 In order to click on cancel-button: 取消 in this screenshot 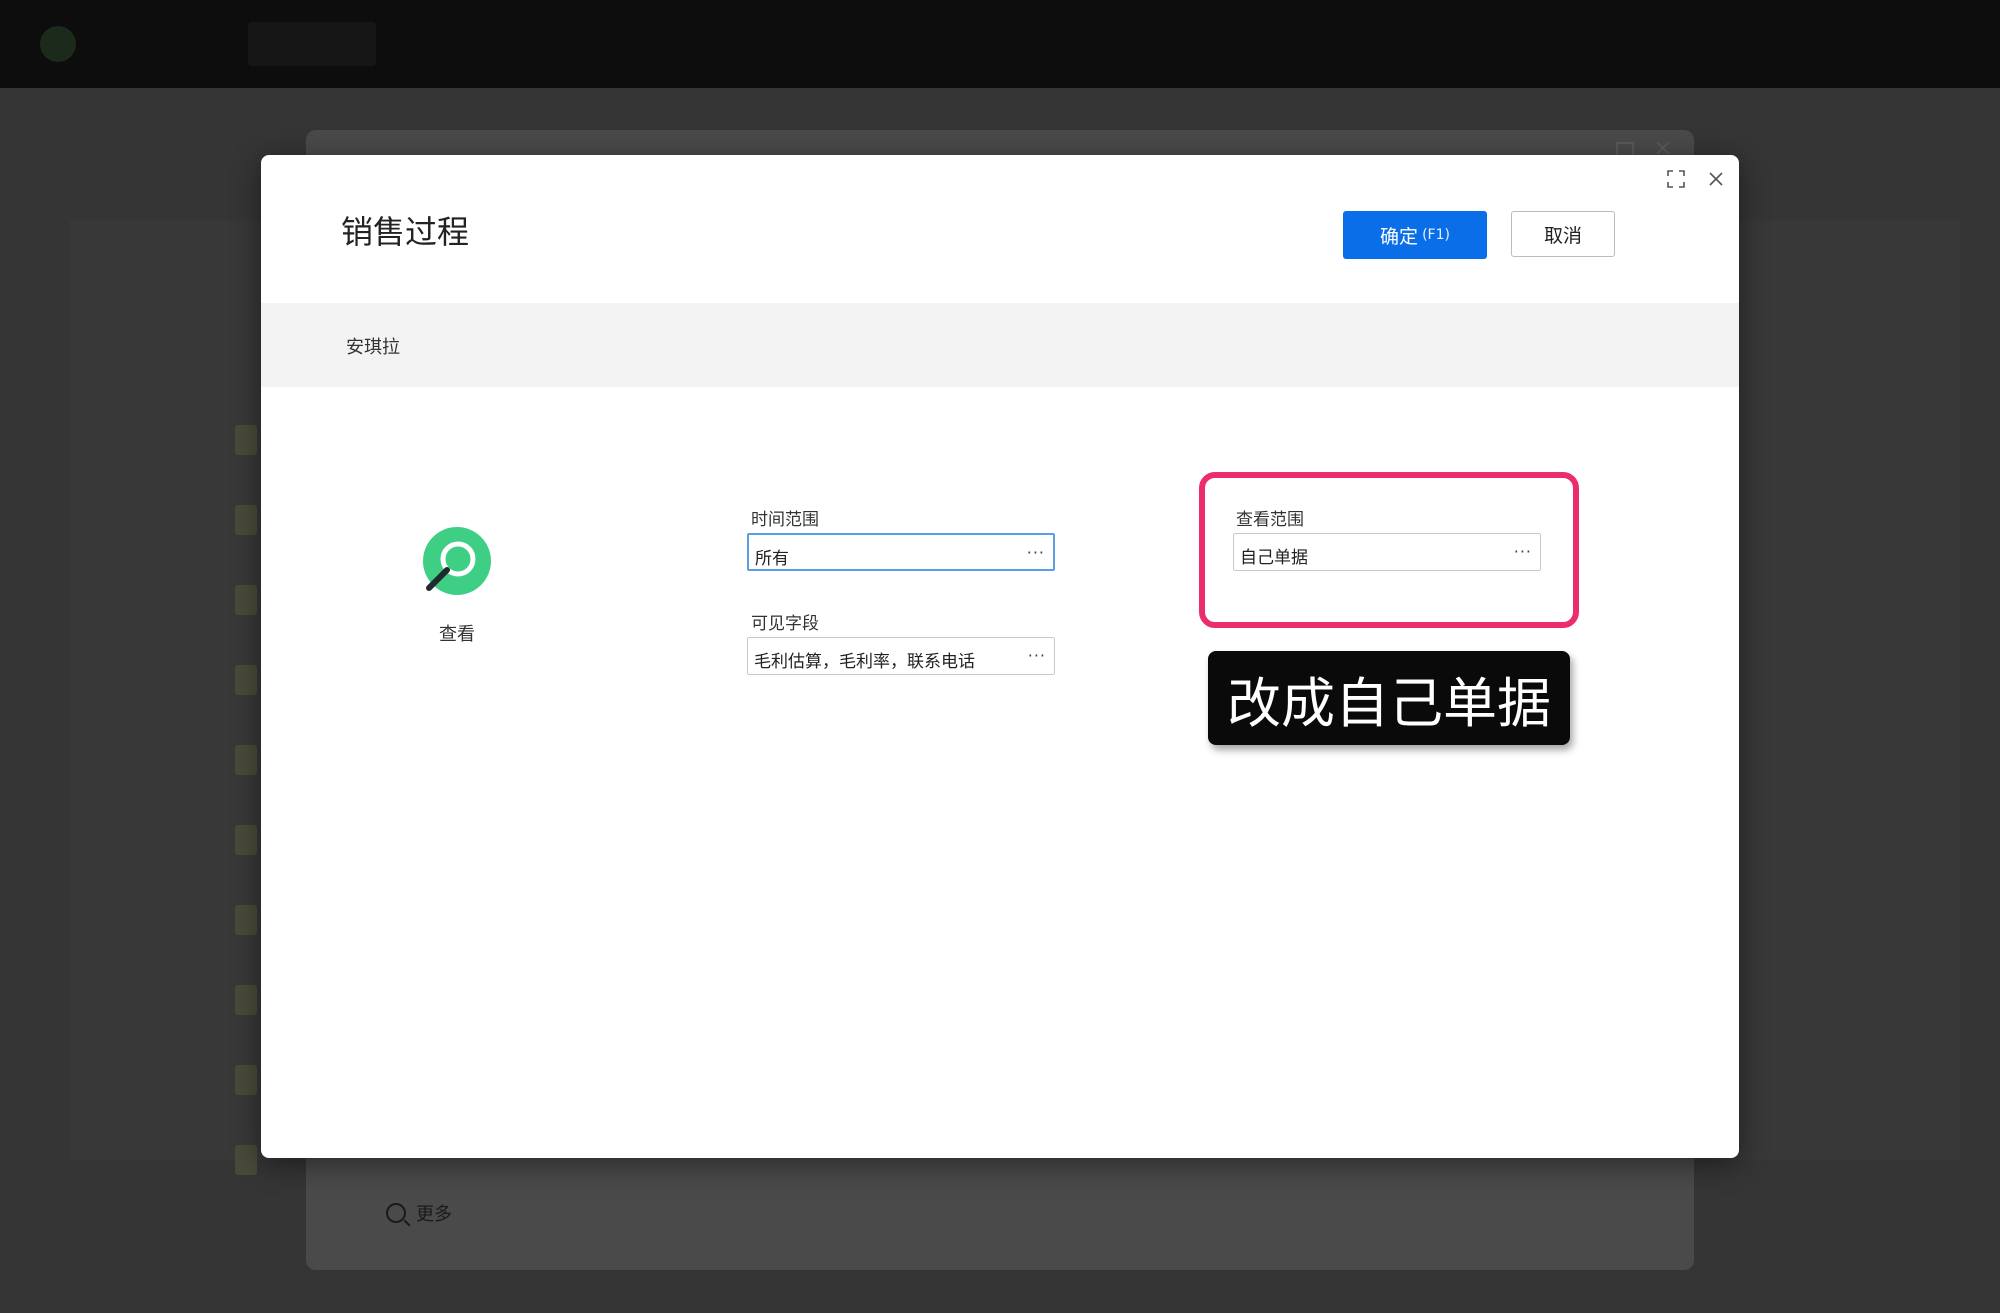, I will do `click(1563, 234)`.